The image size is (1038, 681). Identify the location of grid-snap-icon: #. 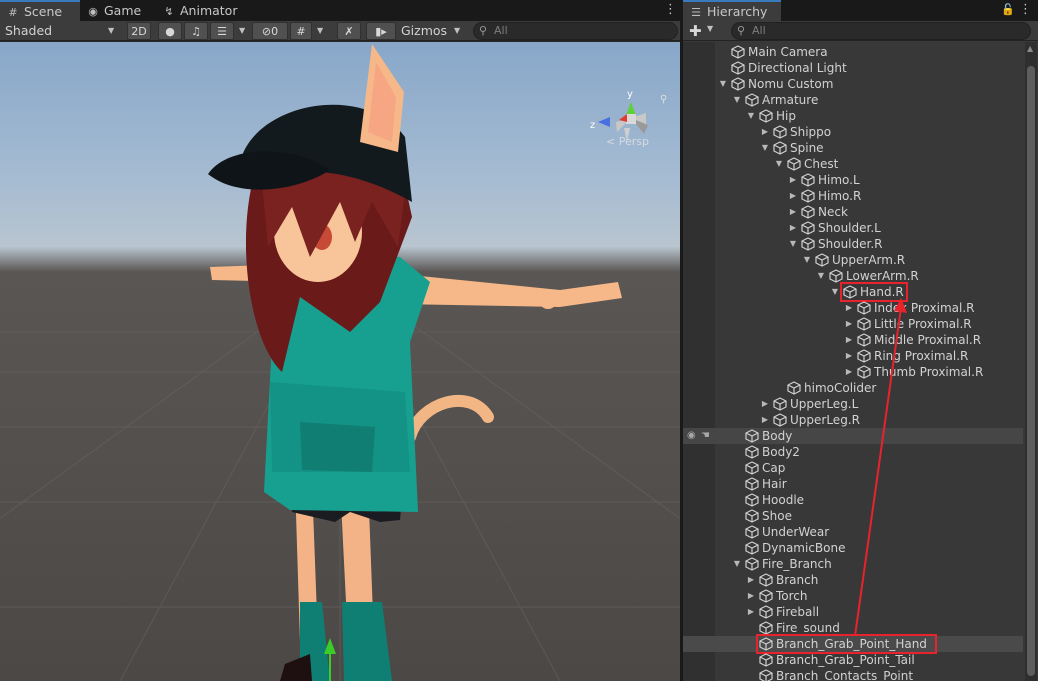
(301, 31).